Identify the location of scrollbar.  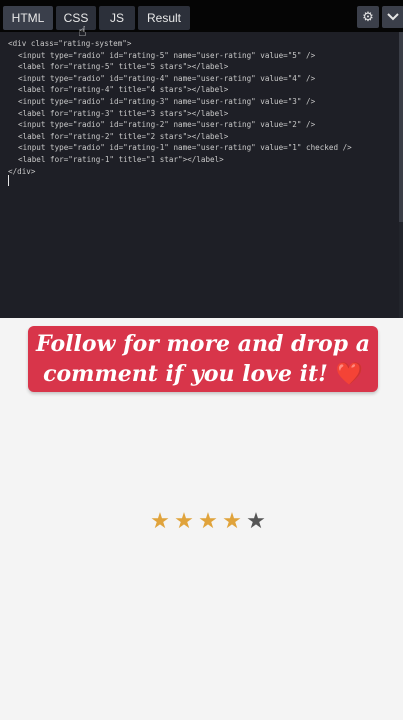
(401, 175).